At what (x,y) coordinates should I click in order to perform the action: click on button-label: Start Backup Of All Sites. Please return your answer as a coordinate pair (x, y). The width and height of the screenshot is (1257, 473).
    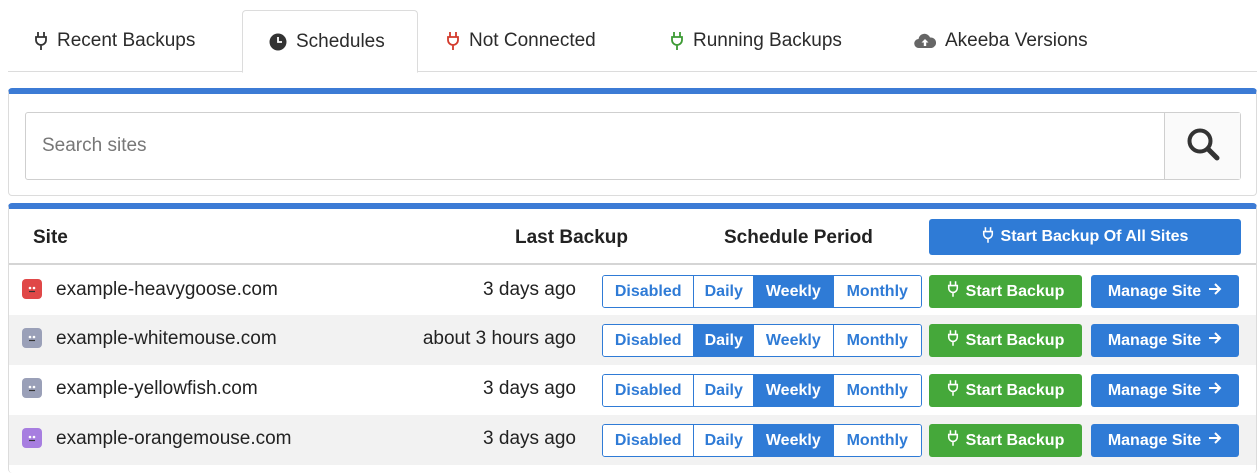
    Looking at the image, I should click on (1094, 236).